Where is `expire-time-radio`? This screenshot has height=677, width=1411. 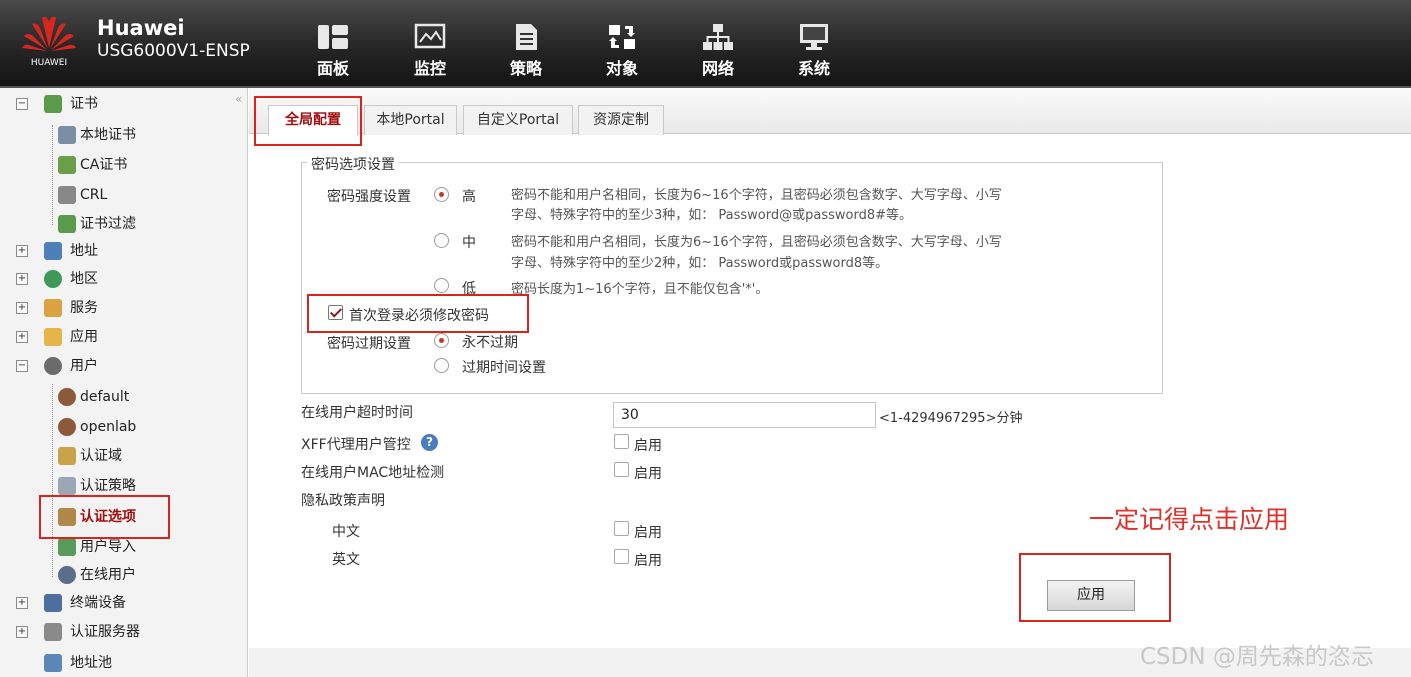
expire-time-radio is located at coordinates (441, 365).